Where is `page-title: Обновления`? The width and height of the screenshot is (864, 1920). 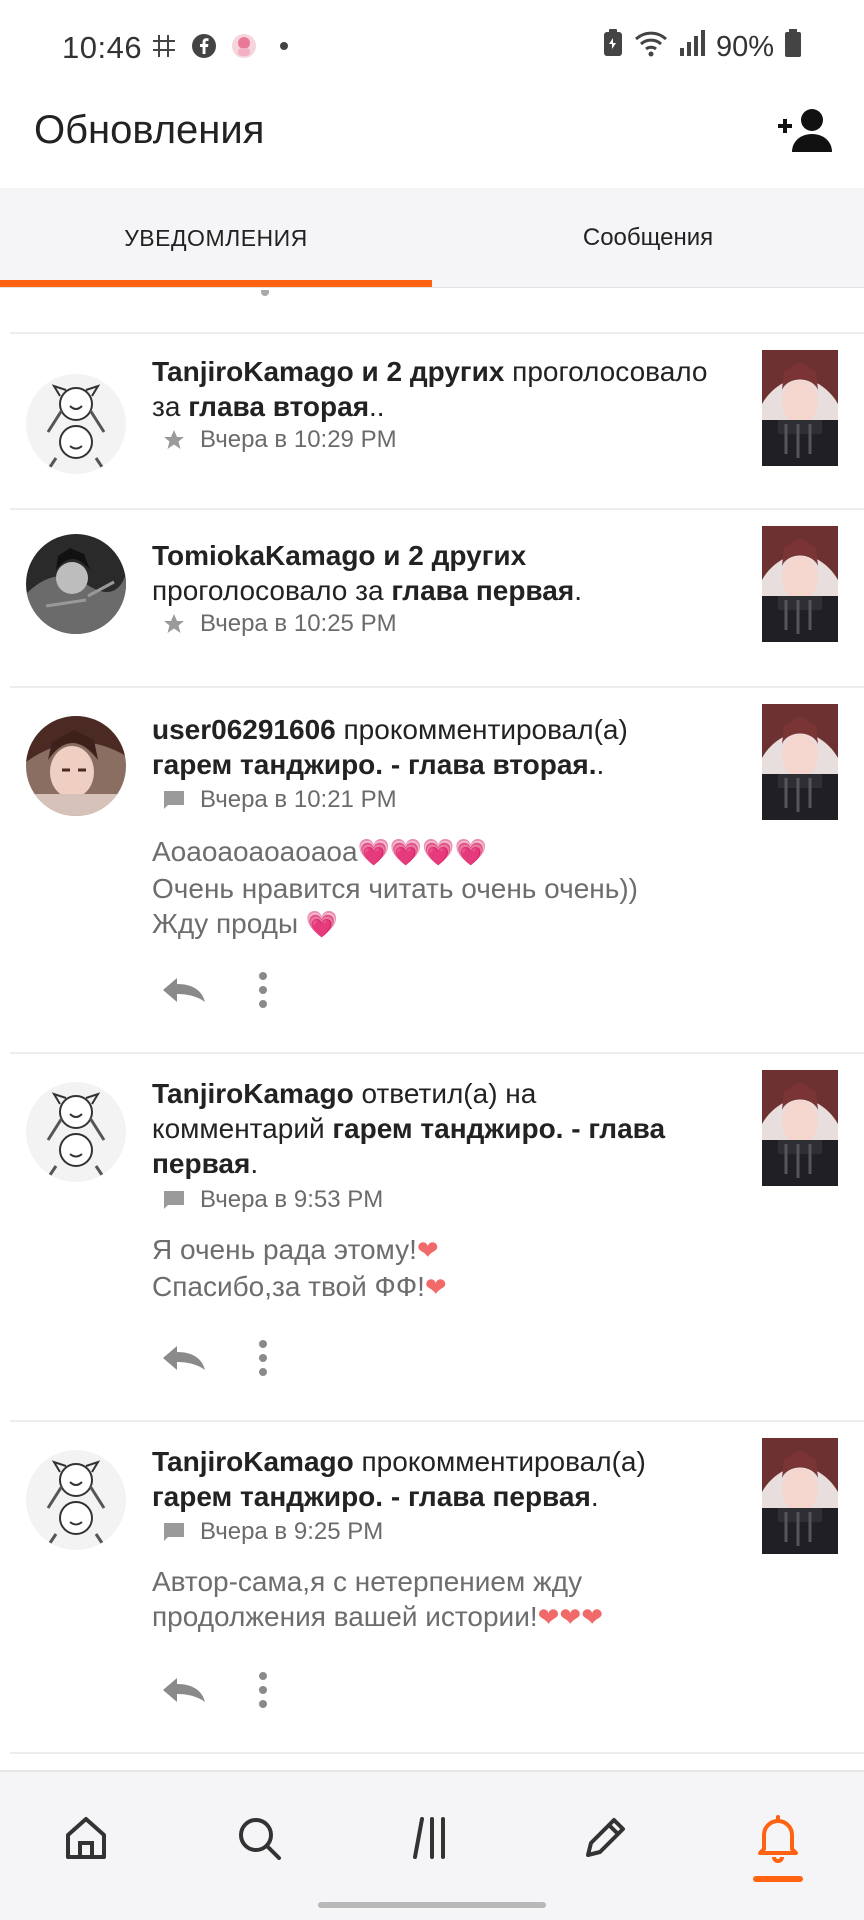
page-title: Обновления is located at coordinates (149, 130).